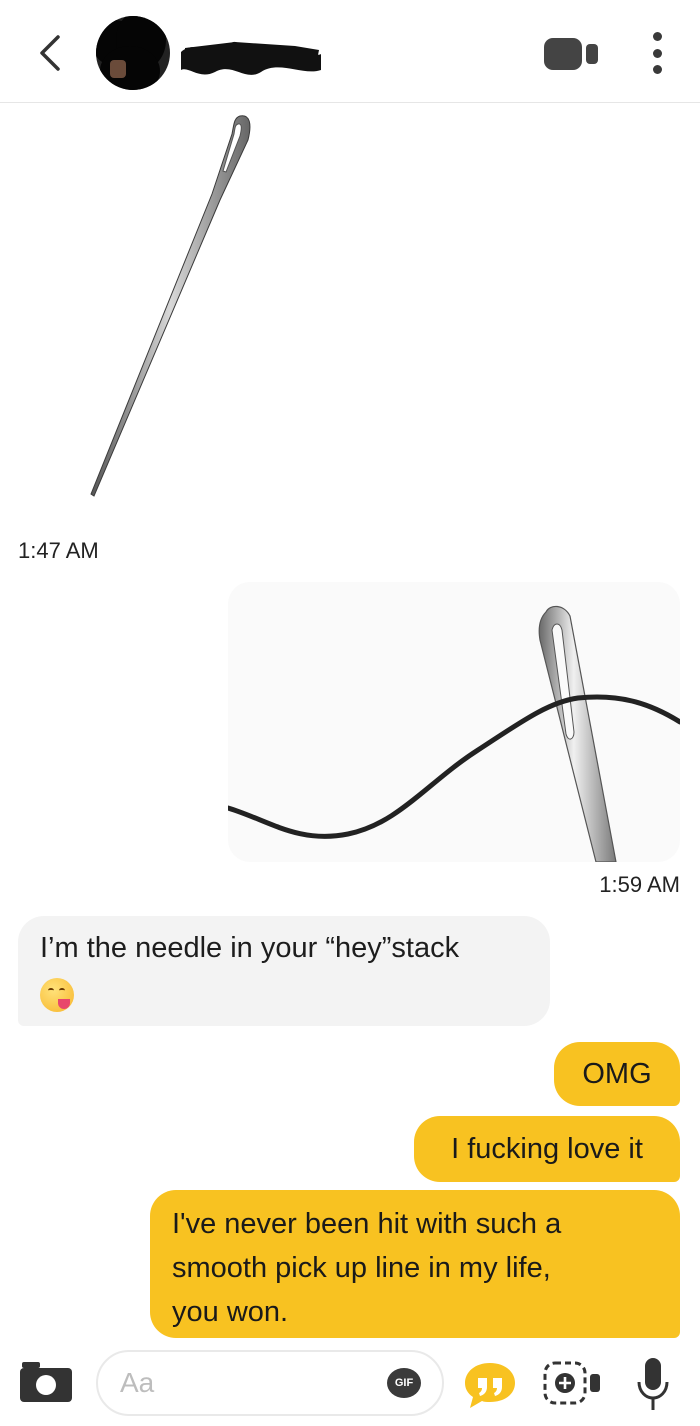 The height and width of the screenshot is (1426, 700). I want to click on back-button, so click(50, 53).